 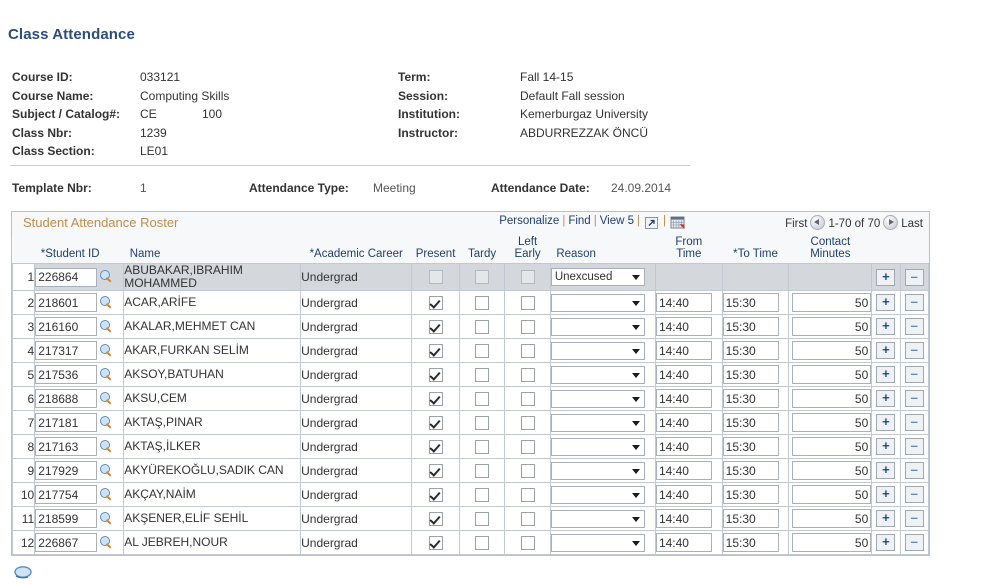 What do you see at coordinates (617, 221) in the screenshot?
I see `view-all-link: View 5` at bounding box center [617, 221].